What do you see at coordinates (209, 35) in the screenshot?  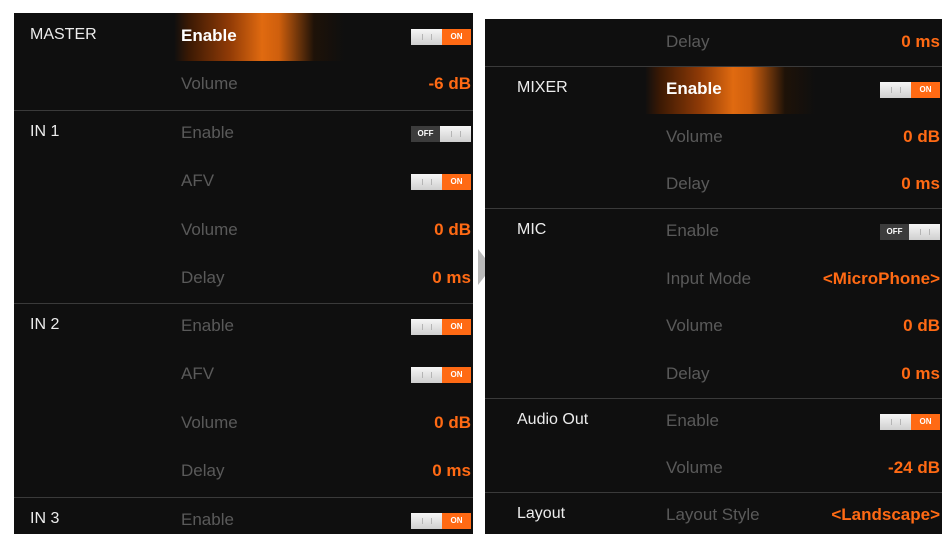 I see `master-enable-label: Enable` at bounding box center [209, 35].